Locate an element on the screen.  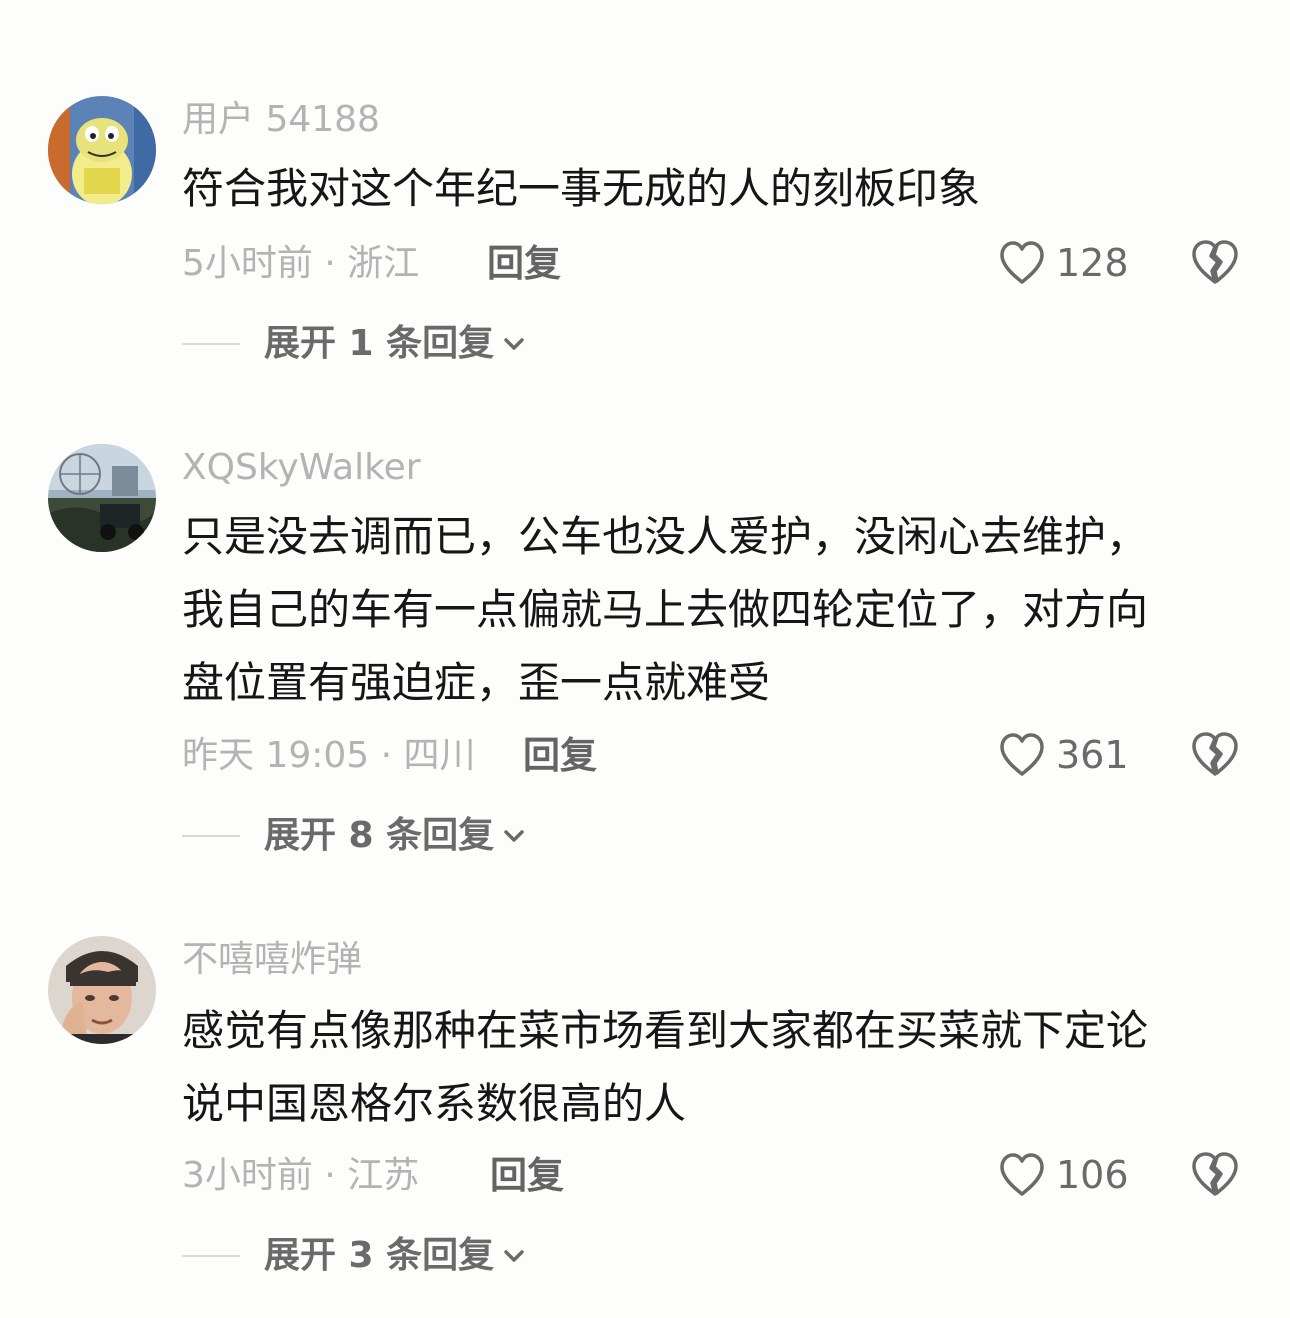
comment-meta: 5小时前 · 浙江 is located at coordinates (301, 263).